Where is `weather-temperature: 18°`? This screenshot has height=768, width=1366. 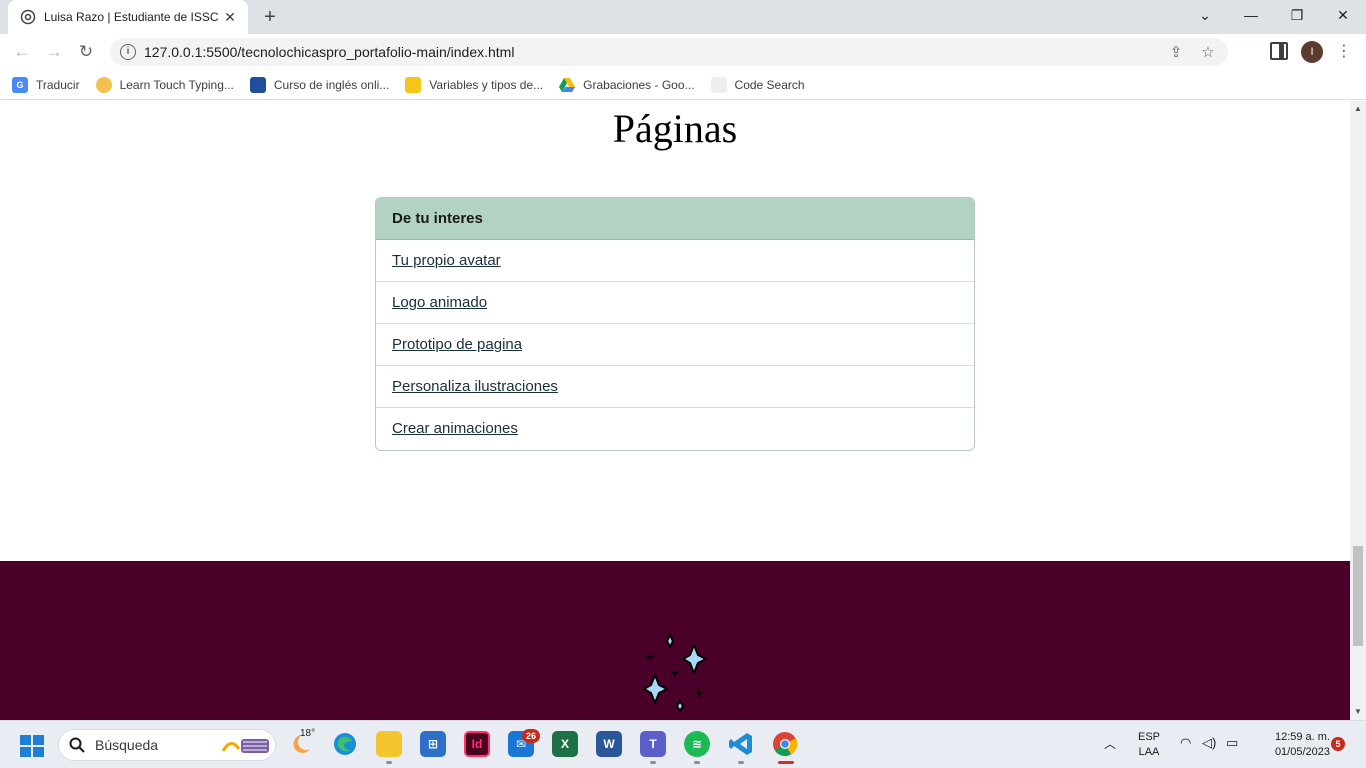 weather-temperature: 18° is located at coordinates (308, 733).